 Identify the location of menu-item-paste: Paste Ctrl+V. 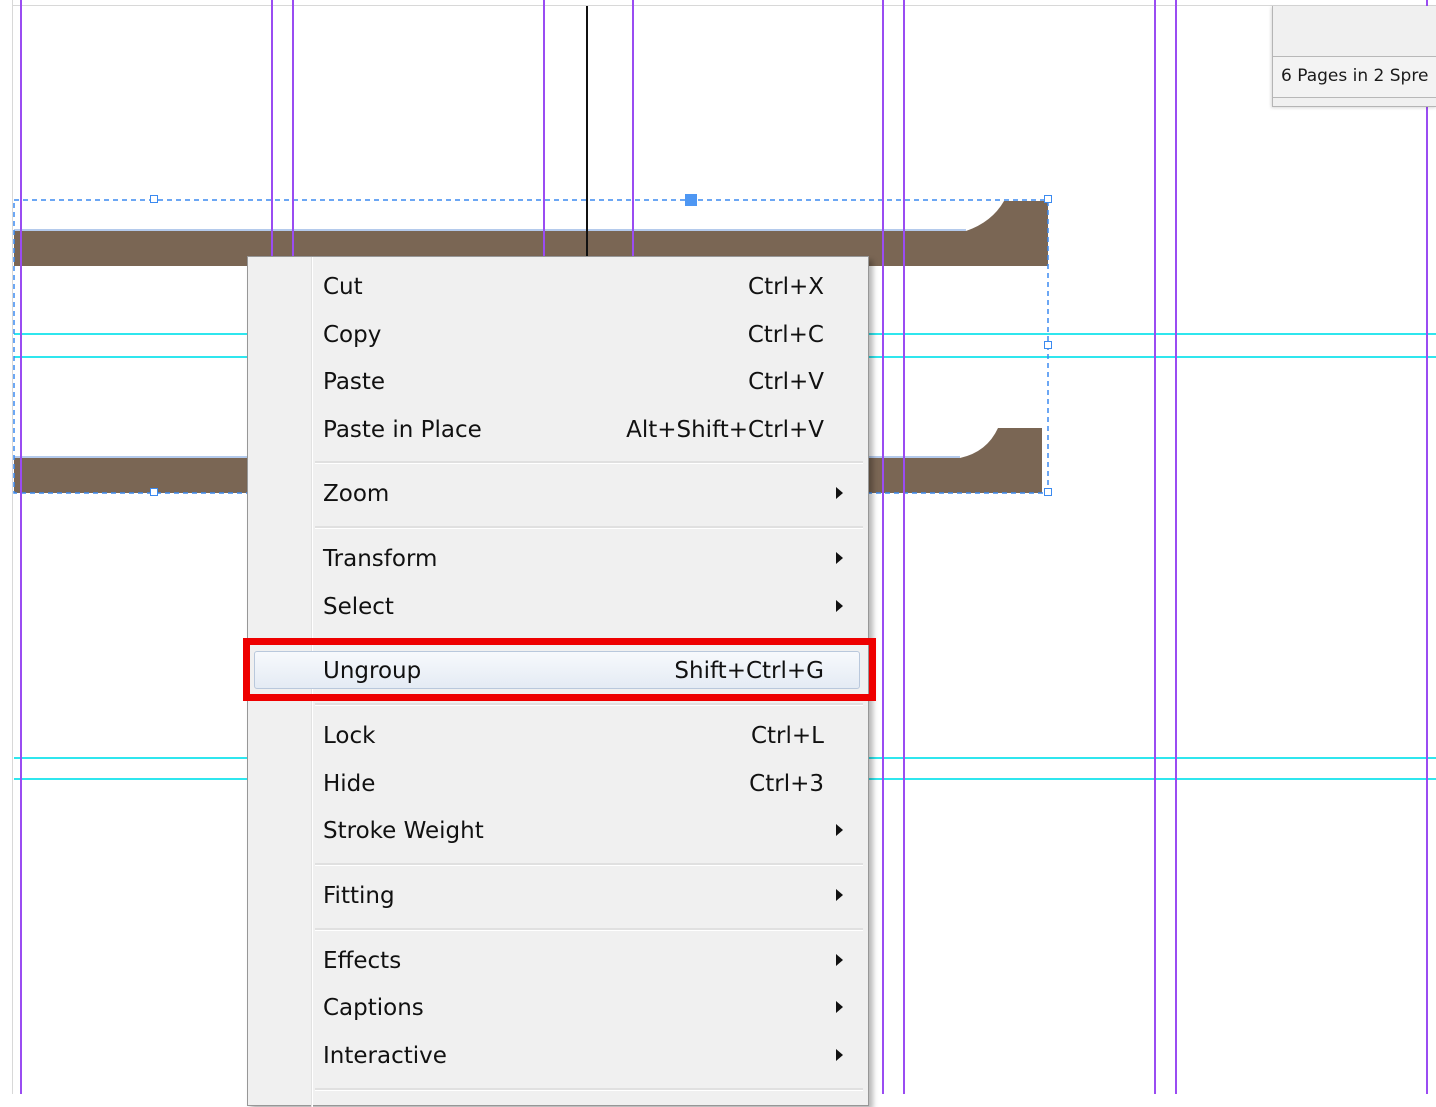
(558, 381).